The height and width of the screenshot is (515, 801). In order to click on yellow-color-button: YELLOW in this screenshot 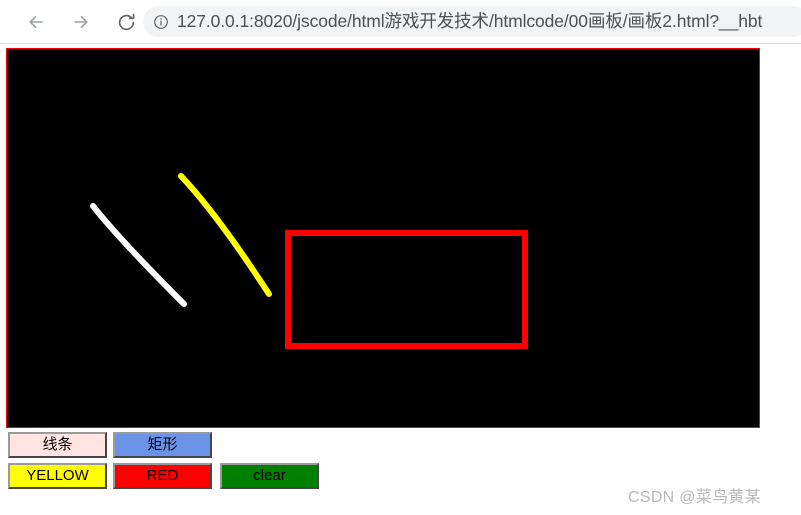, I will do `click(57, 476)`.